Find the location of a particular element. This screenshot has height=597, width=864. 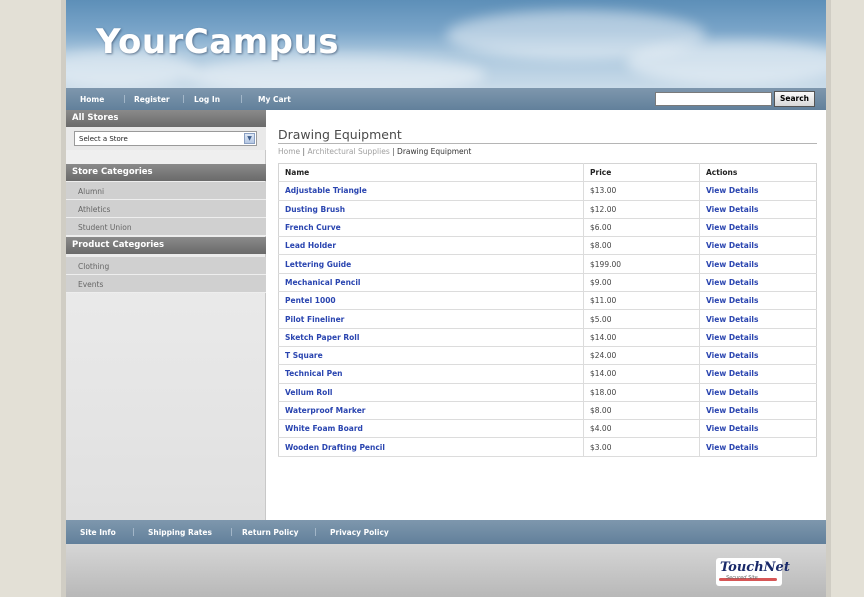

product-price: $11.00 is located at coordinates (641, 301).